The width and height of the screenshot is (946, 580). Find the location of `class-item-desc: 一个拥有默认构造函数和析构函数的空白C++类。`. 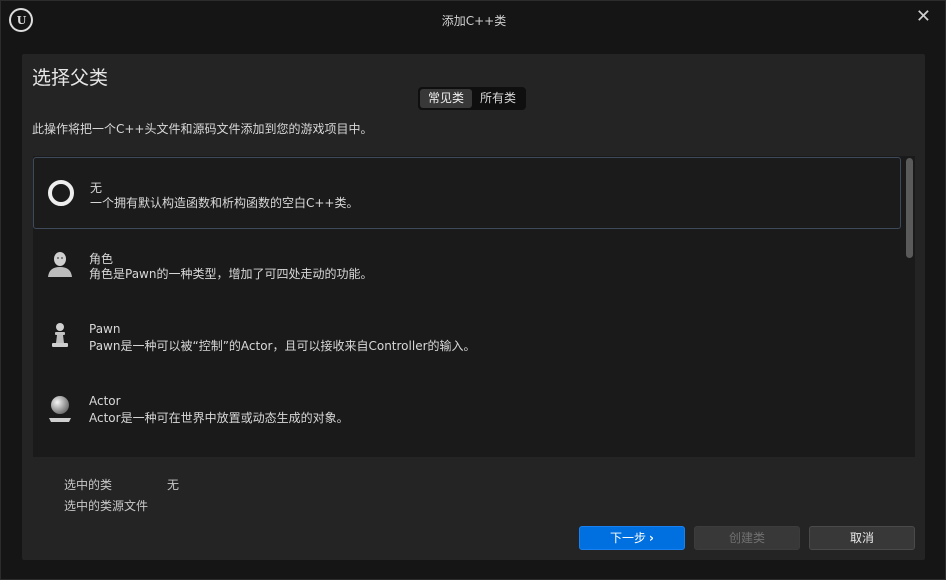

class-item-desc: 一个拥有默认构造函数和析构函数的空白C++类。 is located at coordinates (224, 203).